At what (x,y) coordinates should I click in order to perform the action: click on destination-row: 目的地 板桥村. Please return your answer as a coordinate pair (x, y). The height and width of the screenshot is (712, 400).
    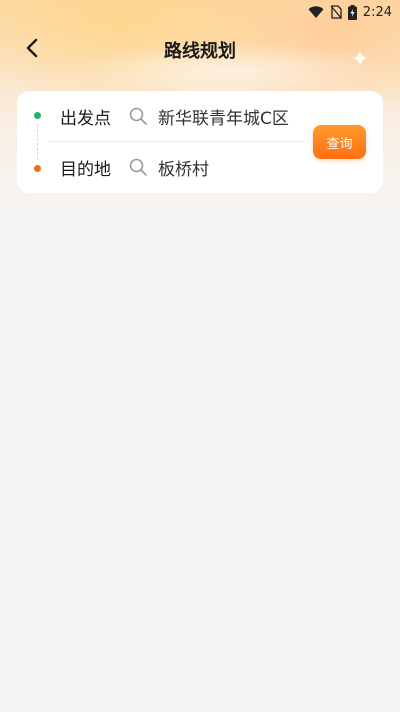
    Looking at the image, I should click on (162, 167).